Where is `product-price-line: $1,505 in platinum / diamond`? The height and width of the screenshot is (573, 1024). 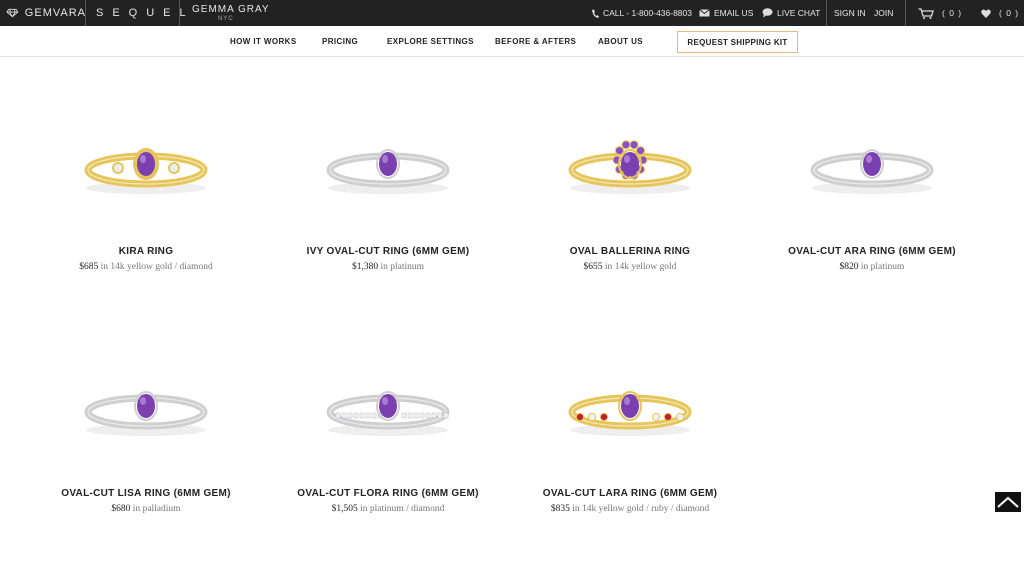
product-price-line: $1,505 in platinum / diamond is located at coordinates (388, 509).